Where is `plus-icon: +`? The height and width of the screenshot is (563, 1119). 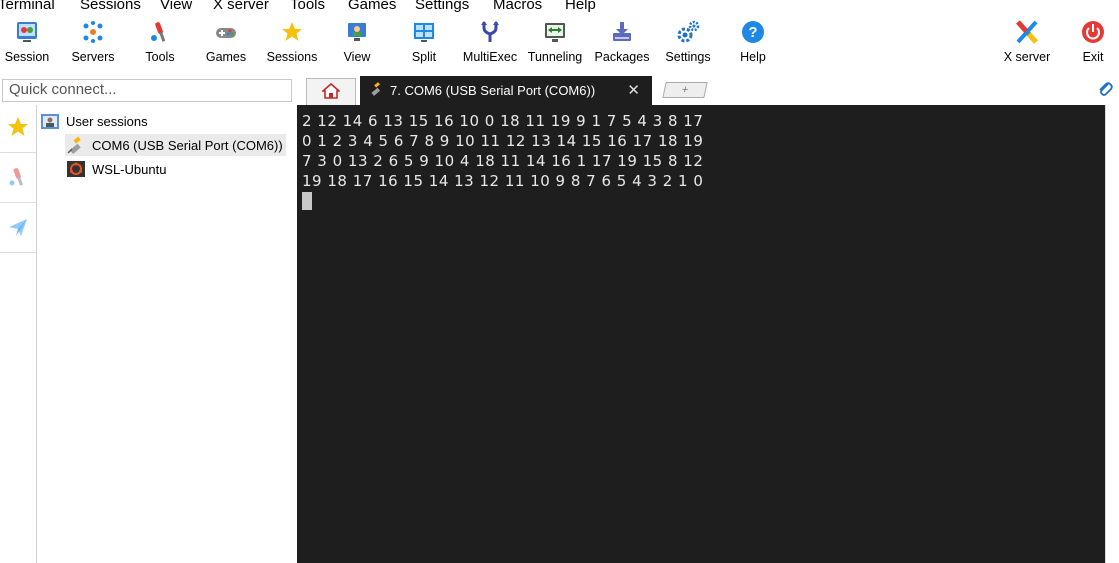 plus-icon: + is located at coordinates (685, 90).